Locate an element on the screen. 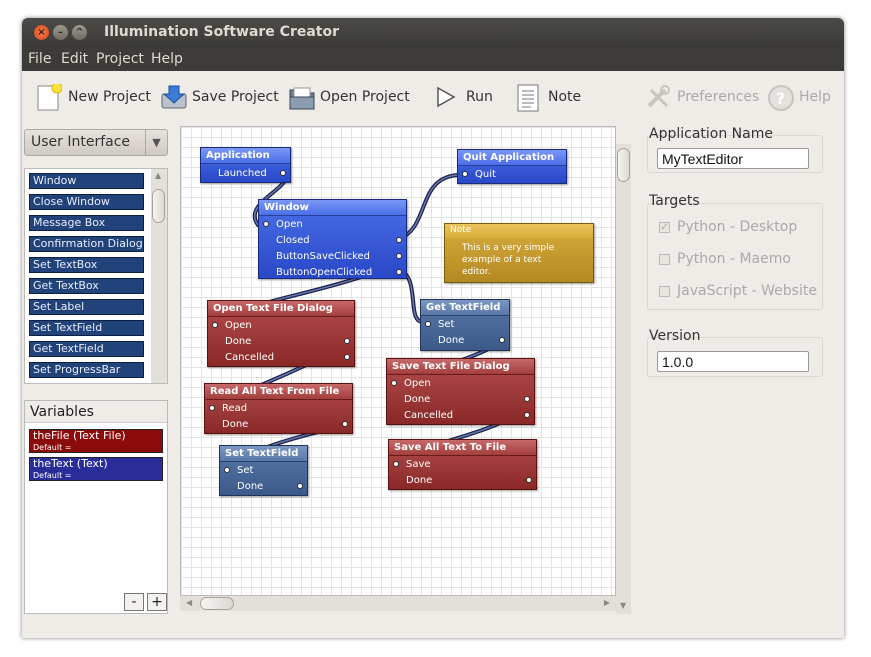 The width and height of the screenshot is (871, 657). variable-name: theFile (Text File) is located at coordinates (79, 435).